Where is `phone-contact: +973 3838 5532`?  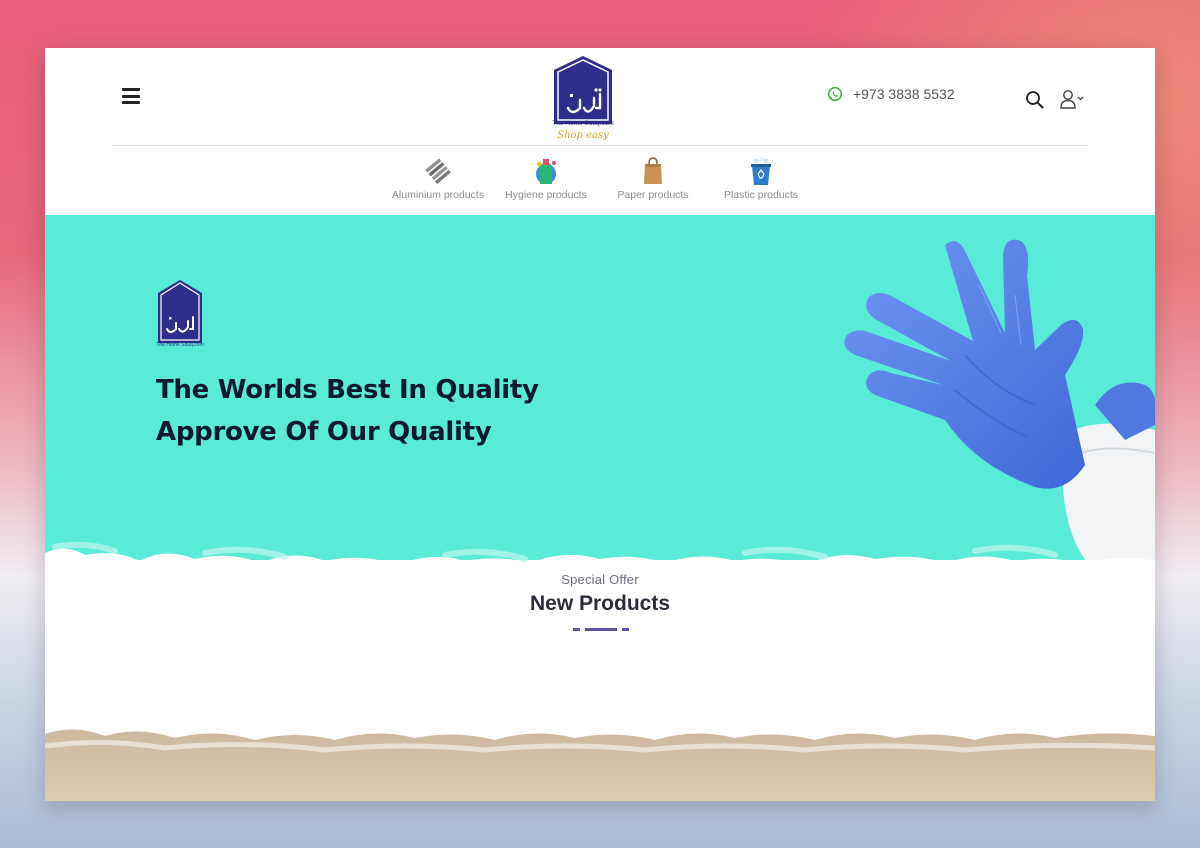 phone-contact: +973 3838 5532 is located at coordinates (891, 94).